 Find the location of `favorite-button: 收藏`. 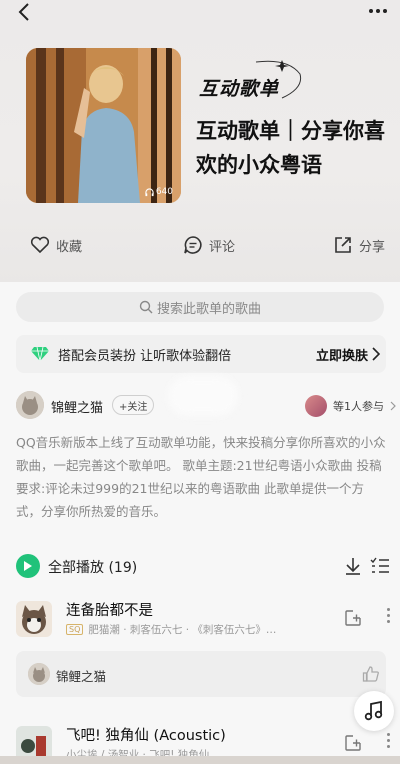

favorite-button: 收藏 is located at coordinates (56, 245).